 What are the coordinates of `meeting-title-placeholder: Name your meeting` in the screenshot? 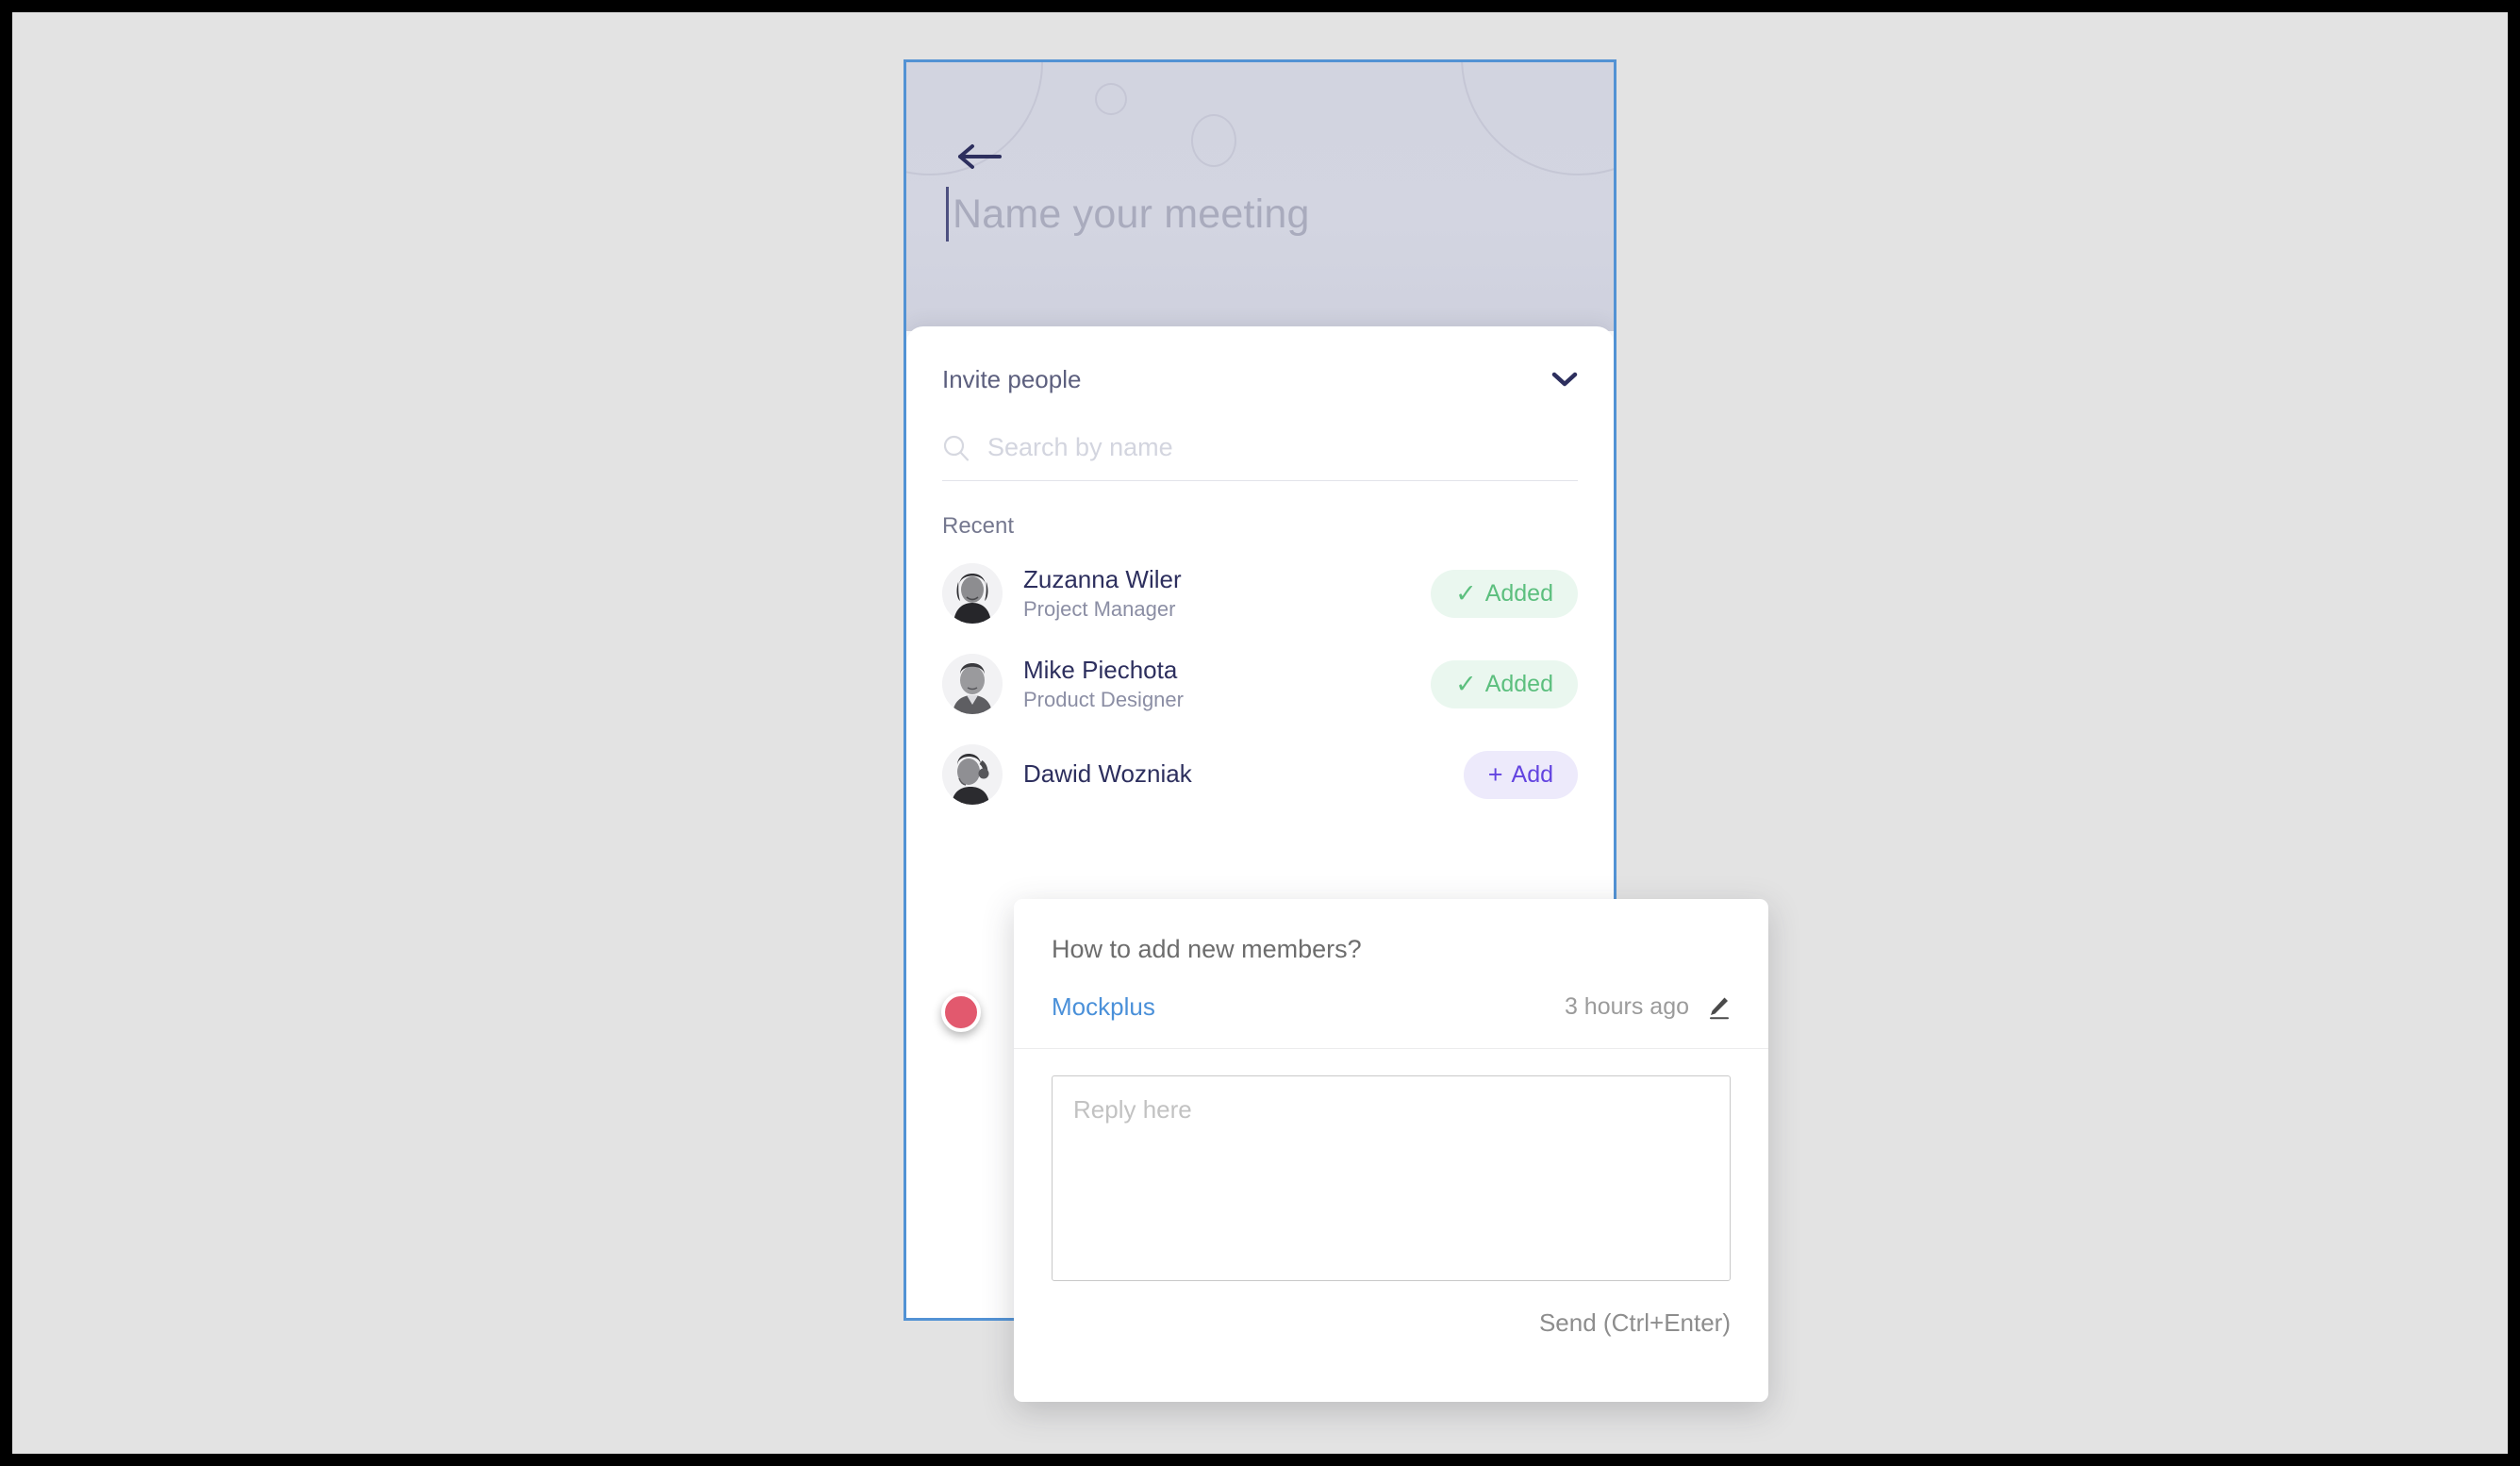 It's located at (1131, 214).